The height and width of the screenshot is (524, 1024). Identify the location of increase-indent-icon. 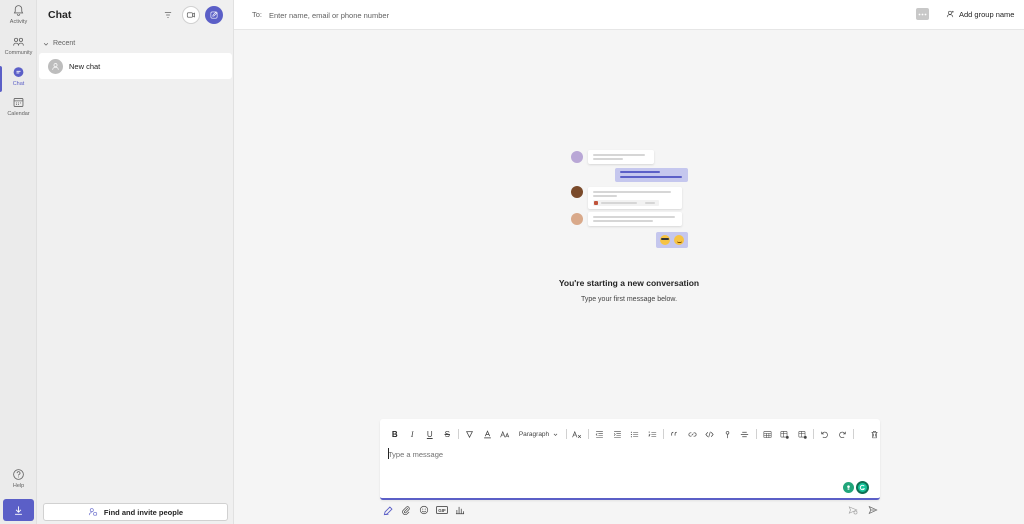
(617, 434).